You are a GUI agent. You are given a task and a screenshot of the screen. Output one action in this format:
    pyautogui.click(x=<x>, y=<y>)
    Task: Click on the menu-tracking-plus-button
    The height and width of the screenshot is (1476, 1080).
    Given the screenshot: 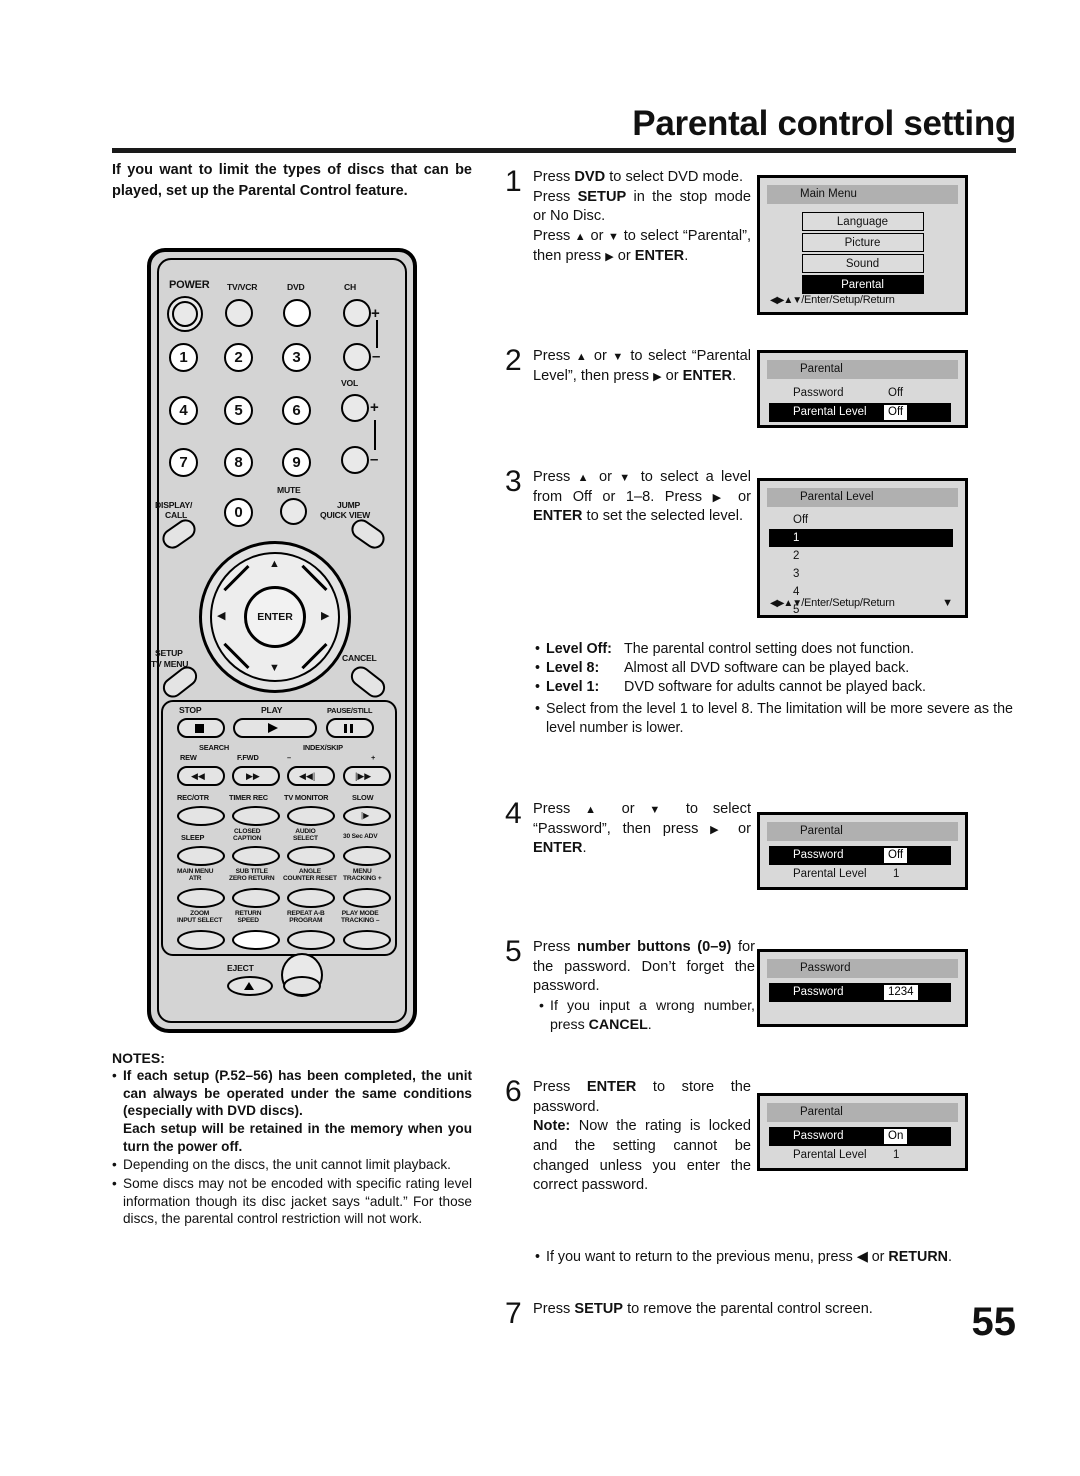 What is the action you would take?
    pyautogui.click(x=367, y=898)
    